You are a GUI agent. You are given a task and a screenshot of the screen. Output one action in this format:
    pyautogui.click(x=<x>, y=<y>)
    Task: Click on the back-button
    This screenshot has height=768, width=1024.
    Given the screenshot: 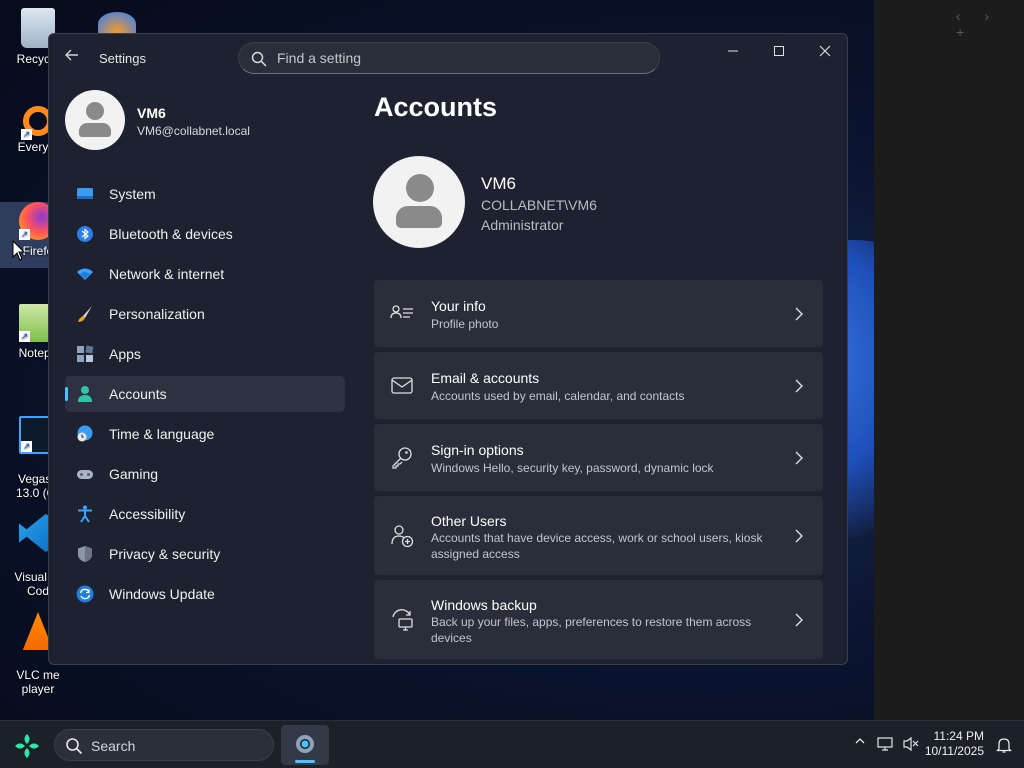 What is the action you would take?
    pyautogui.click(x=72, y=58)
    